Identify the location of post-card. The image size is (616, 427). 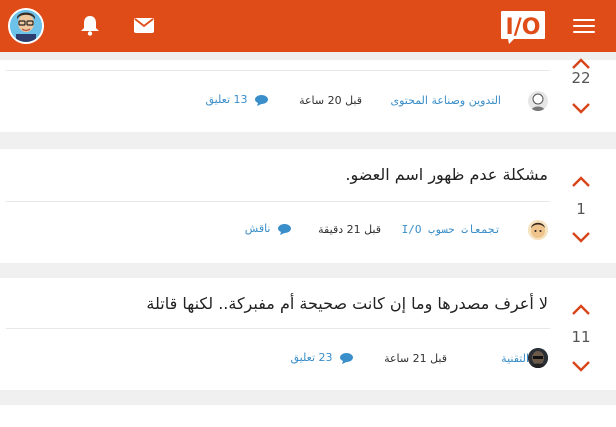
(308, 416).